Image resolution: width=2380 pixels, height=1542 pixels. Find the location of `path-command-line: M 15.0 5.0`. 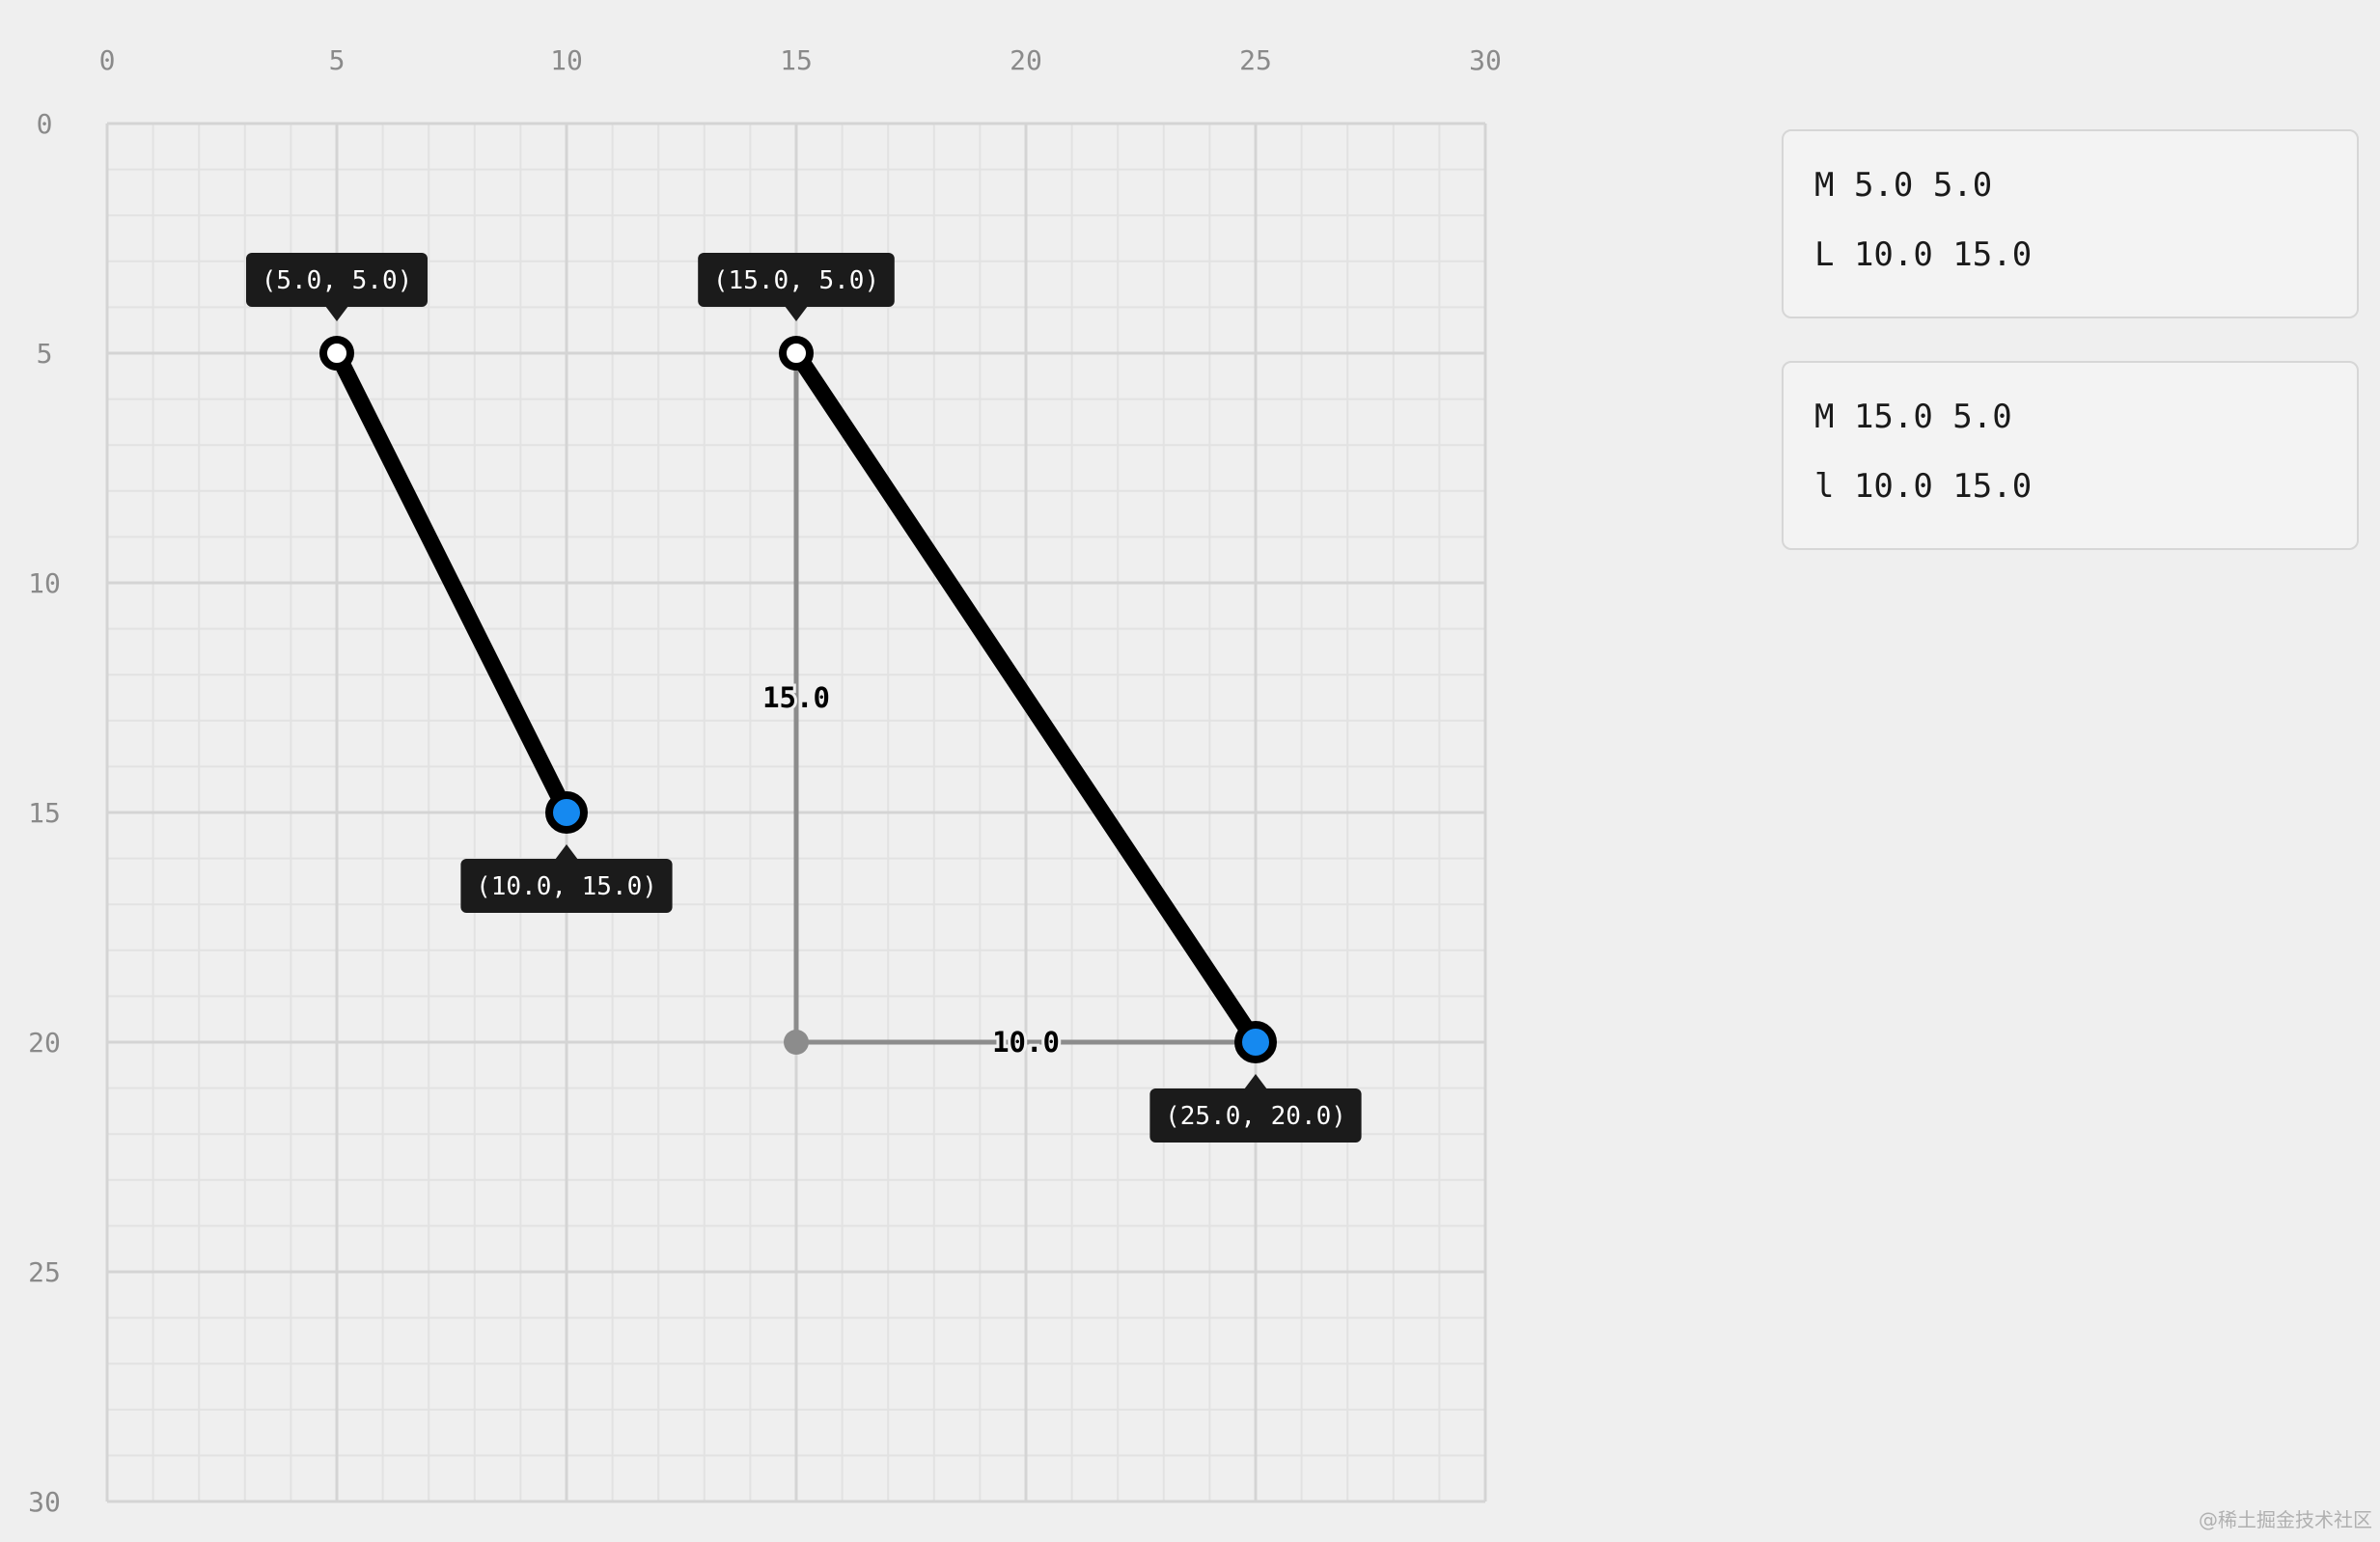

path-command-line: M 15.0 5.0 is located at coordinates (1913, 417).